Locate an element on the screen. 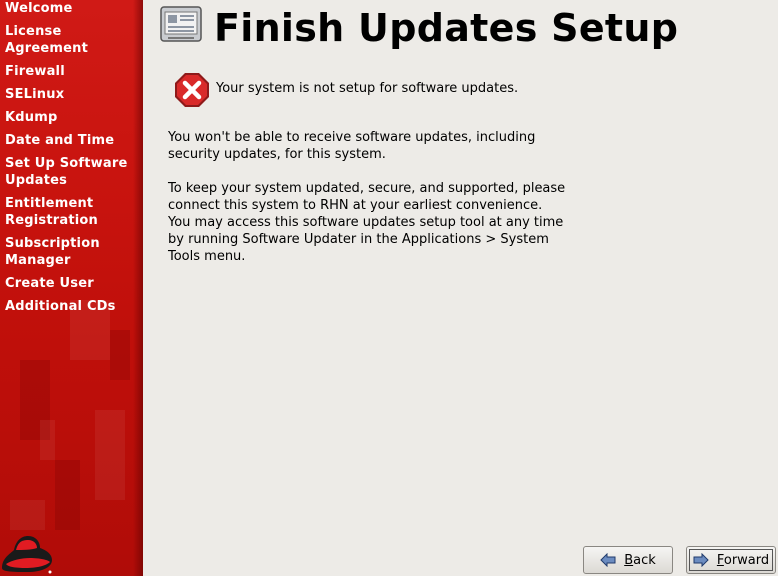 The image size is (778, 576). sidebar-item-additional-cds: Additional CDs is located at coordinates (60, 306).